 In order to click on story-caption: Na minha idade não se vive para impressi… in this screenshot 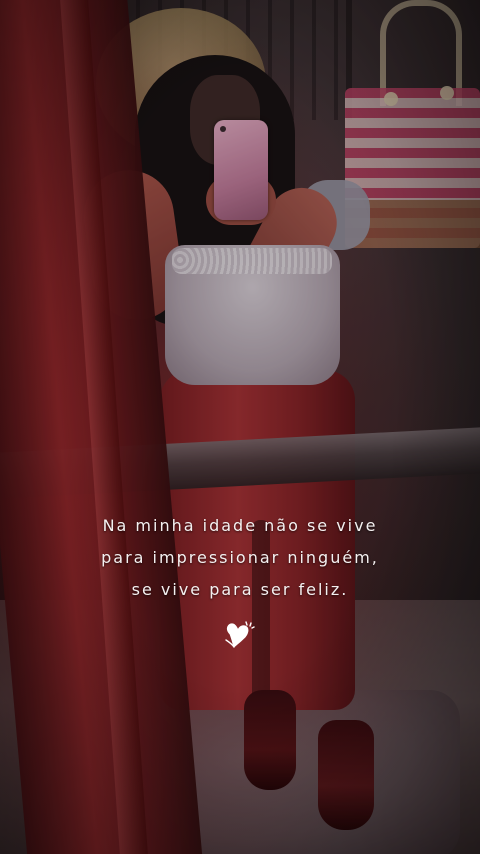, I will do `click(240, 558)`.